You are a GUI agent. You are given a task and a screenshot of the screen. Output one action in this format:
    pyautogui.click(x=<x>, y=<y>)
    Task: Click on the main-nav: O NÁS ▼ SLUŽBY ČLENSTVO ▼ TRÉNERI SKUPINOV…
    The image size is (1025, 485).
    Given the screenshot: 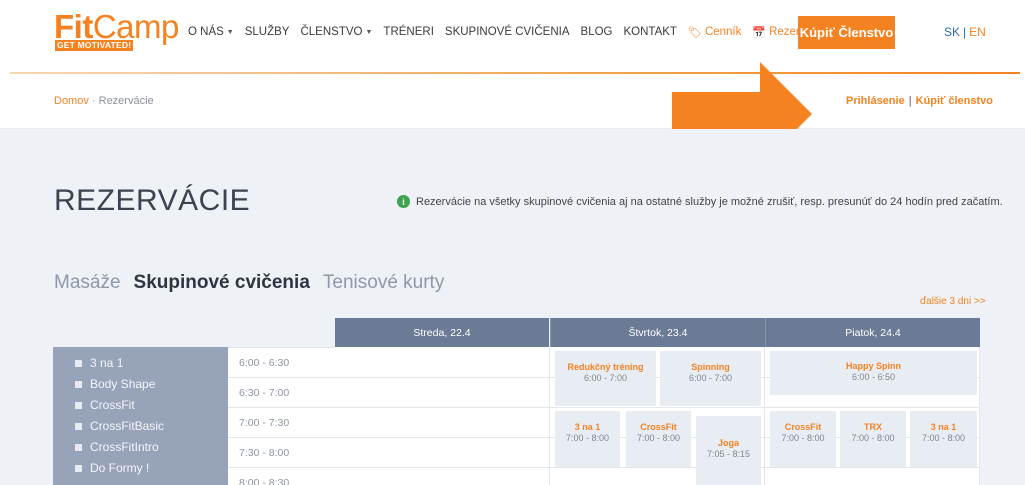 What is the action you would take?
    pyautogui.click(x=532, y=32)
    